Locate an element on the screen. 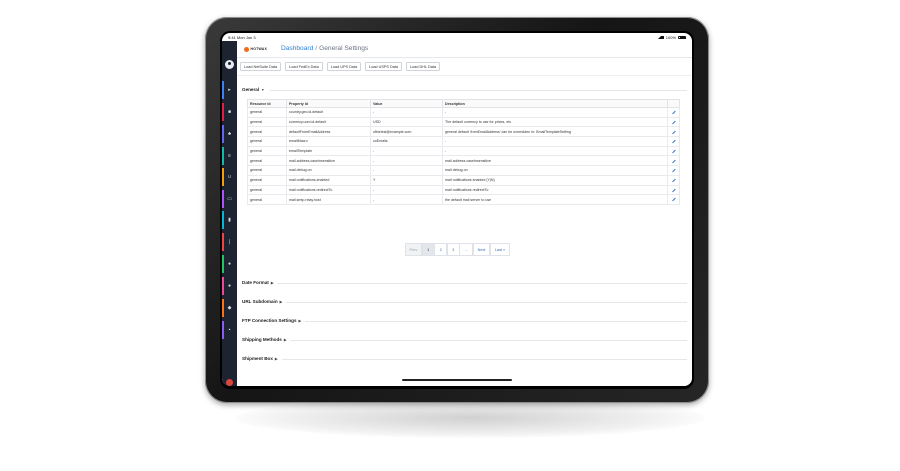  section-url-subdomain-rule is located at coordinates (486, 302).